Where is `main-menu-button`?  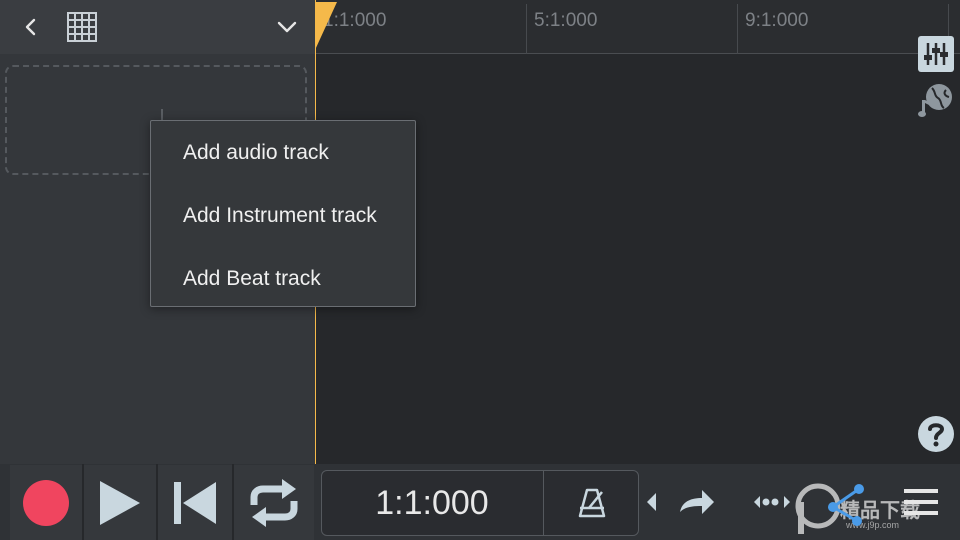 main-menu-button is located at coordinates (921, 502).